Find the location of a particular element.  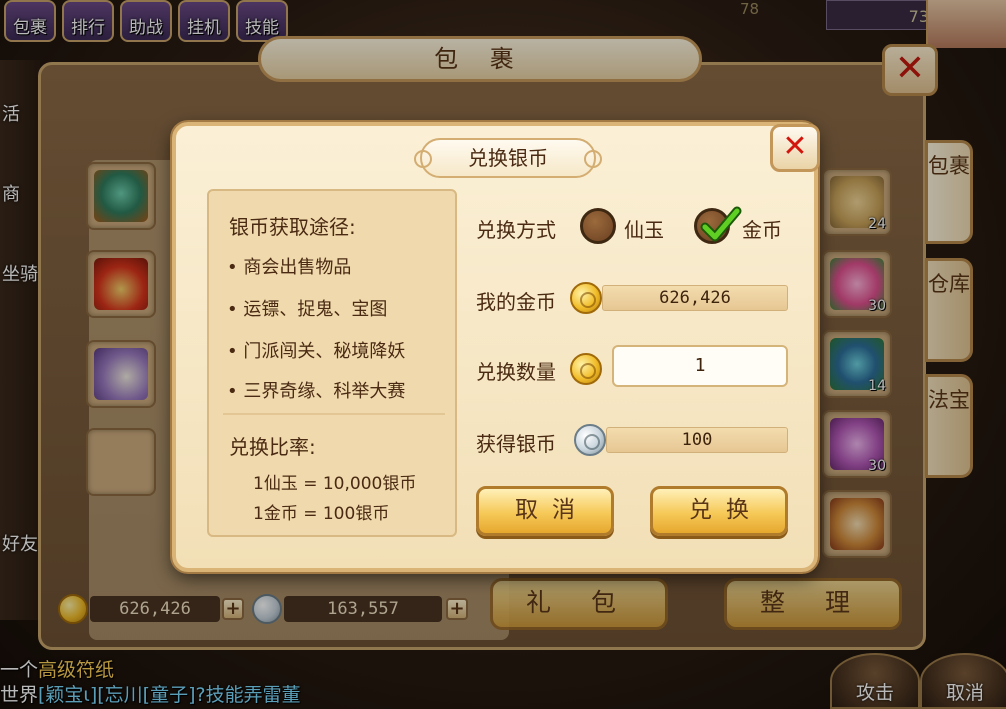

my-gold-value: 626,426 is located at coordinates (695, 298).